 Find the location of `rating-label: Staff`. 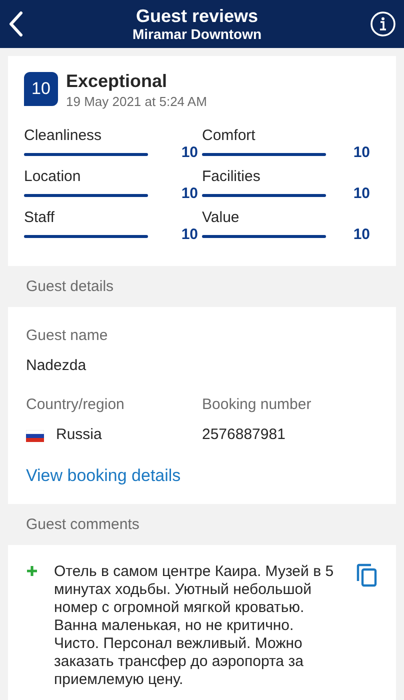

rating-label: Staff is located at coordinates (40, 218).